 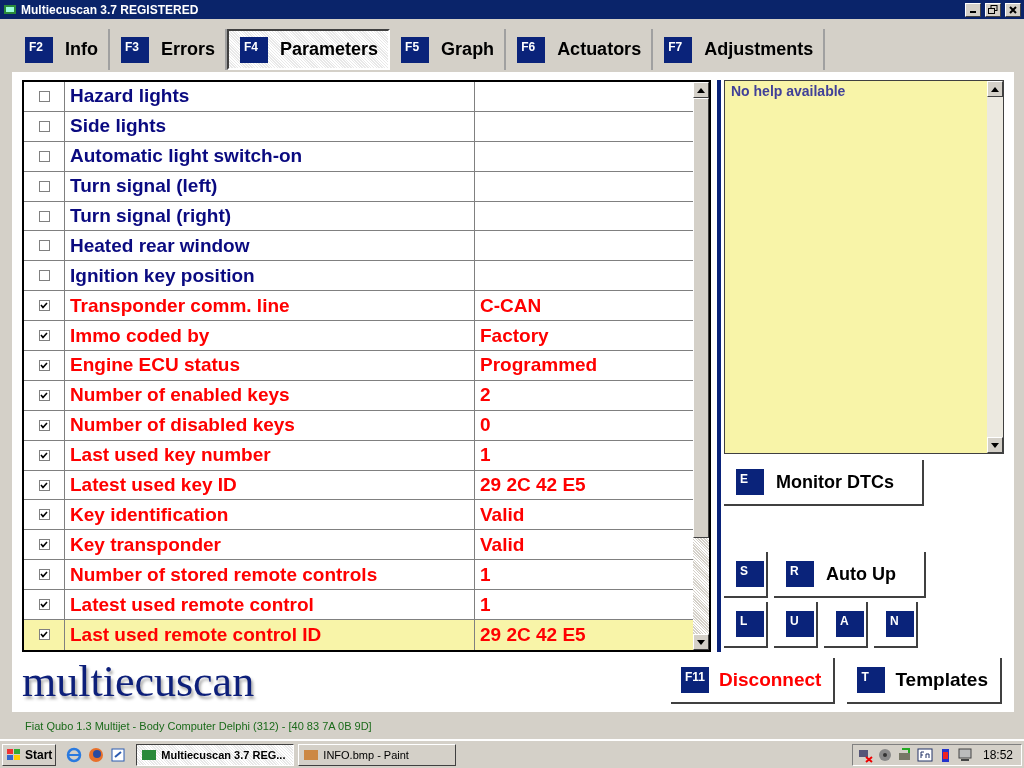 I want to click on parameter-name: Ignition key position, so click(x=270, y=276).